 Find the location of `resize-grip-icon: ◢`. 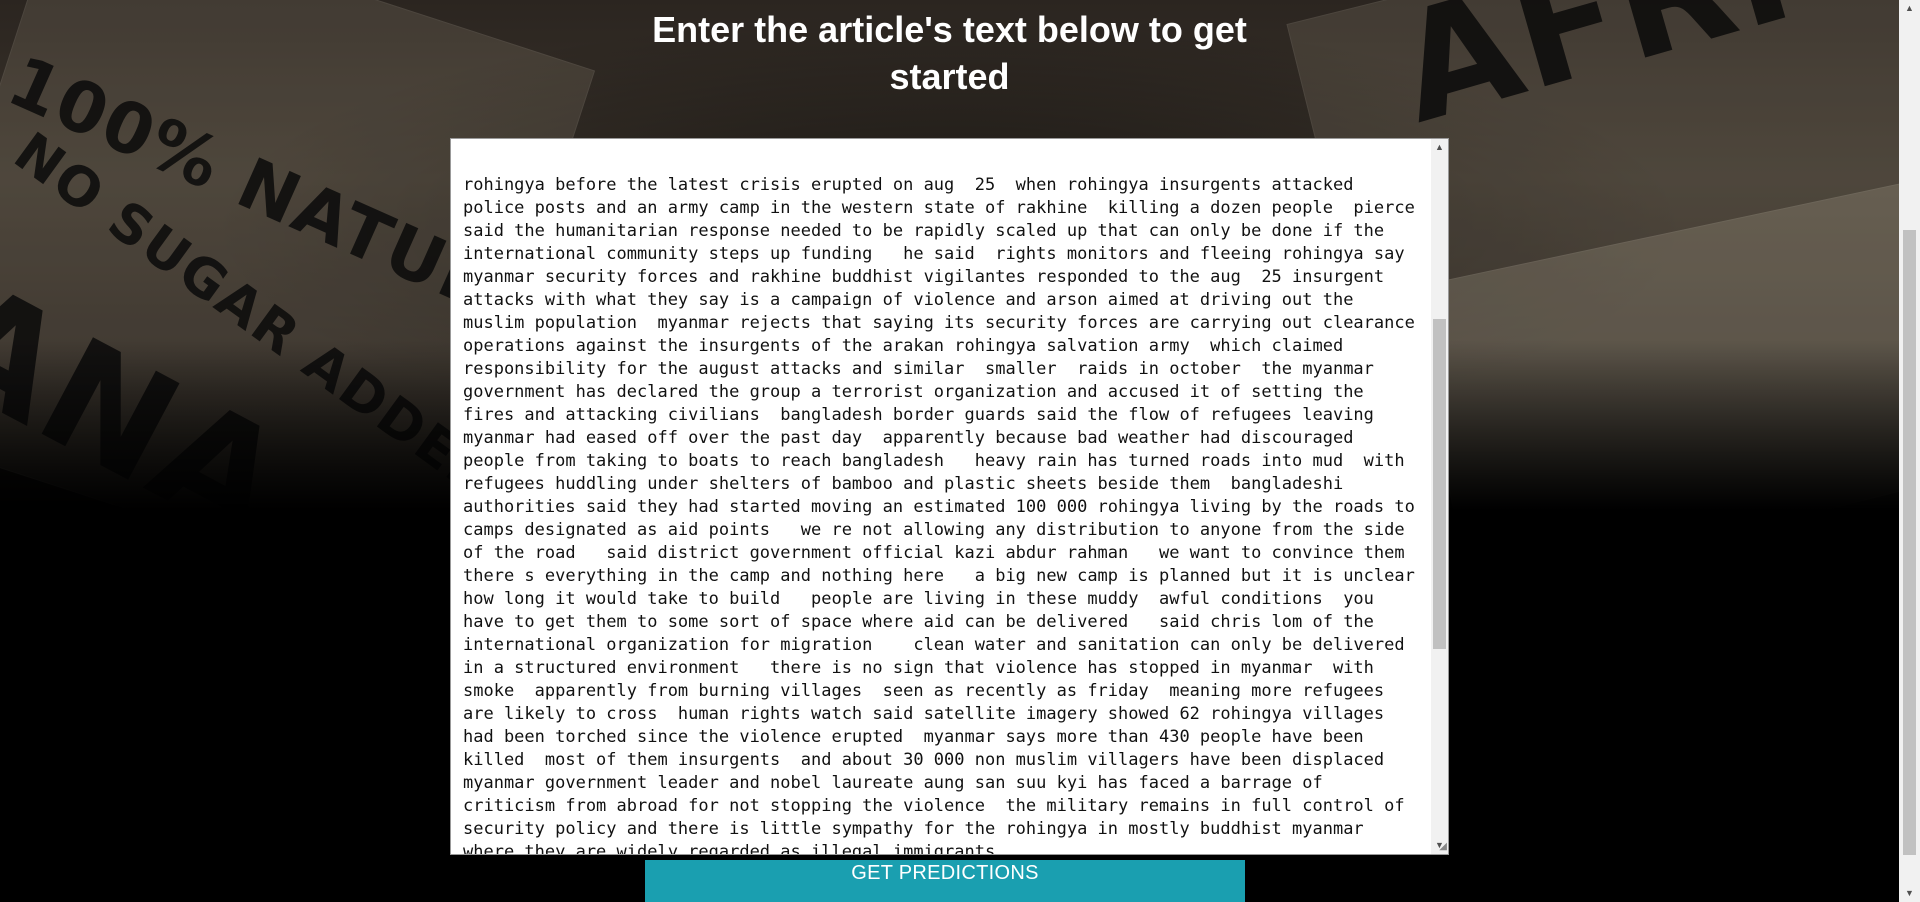

resize-grip-icon: ◢ is located at coordinates (1441, 847).